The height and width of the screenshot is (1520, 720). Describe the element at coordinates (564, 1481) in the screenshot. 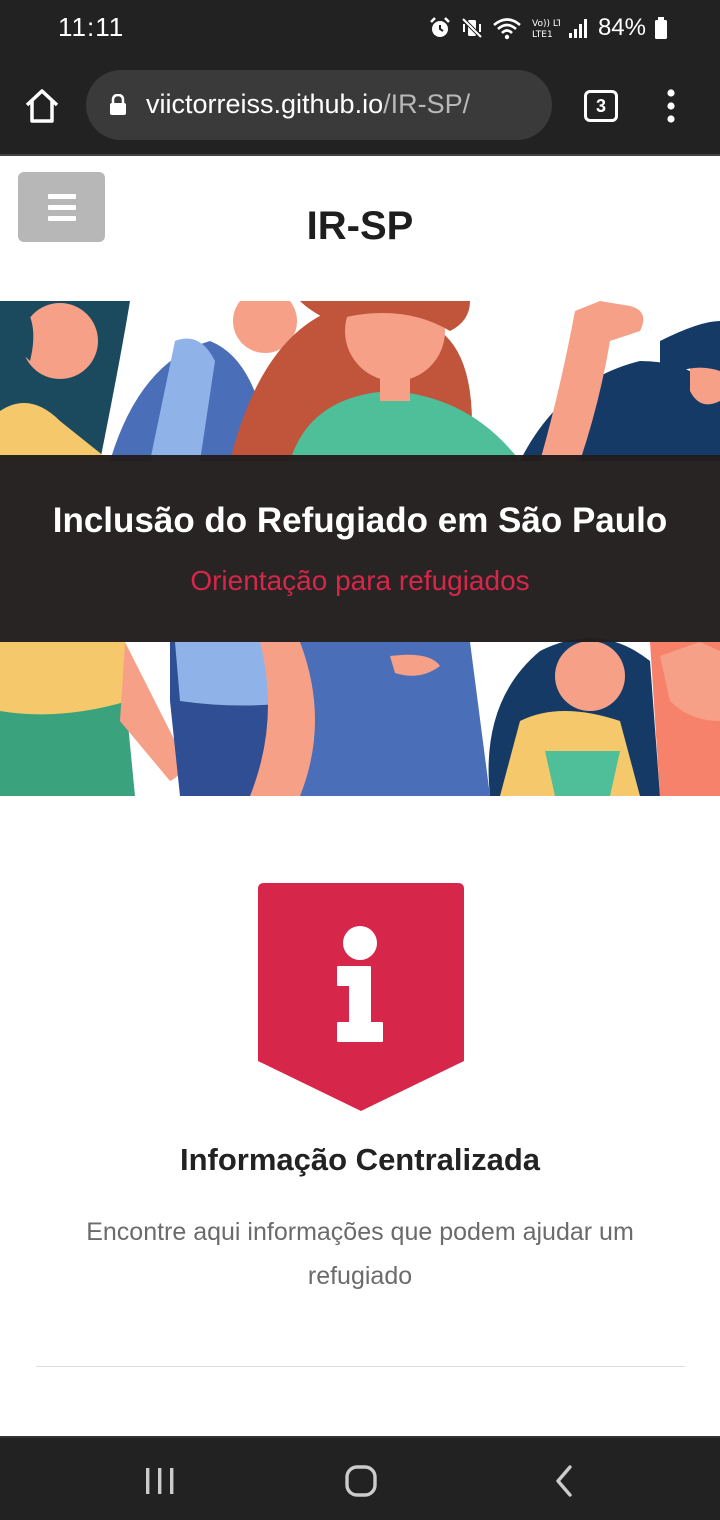

I see `back-icon` at that location.